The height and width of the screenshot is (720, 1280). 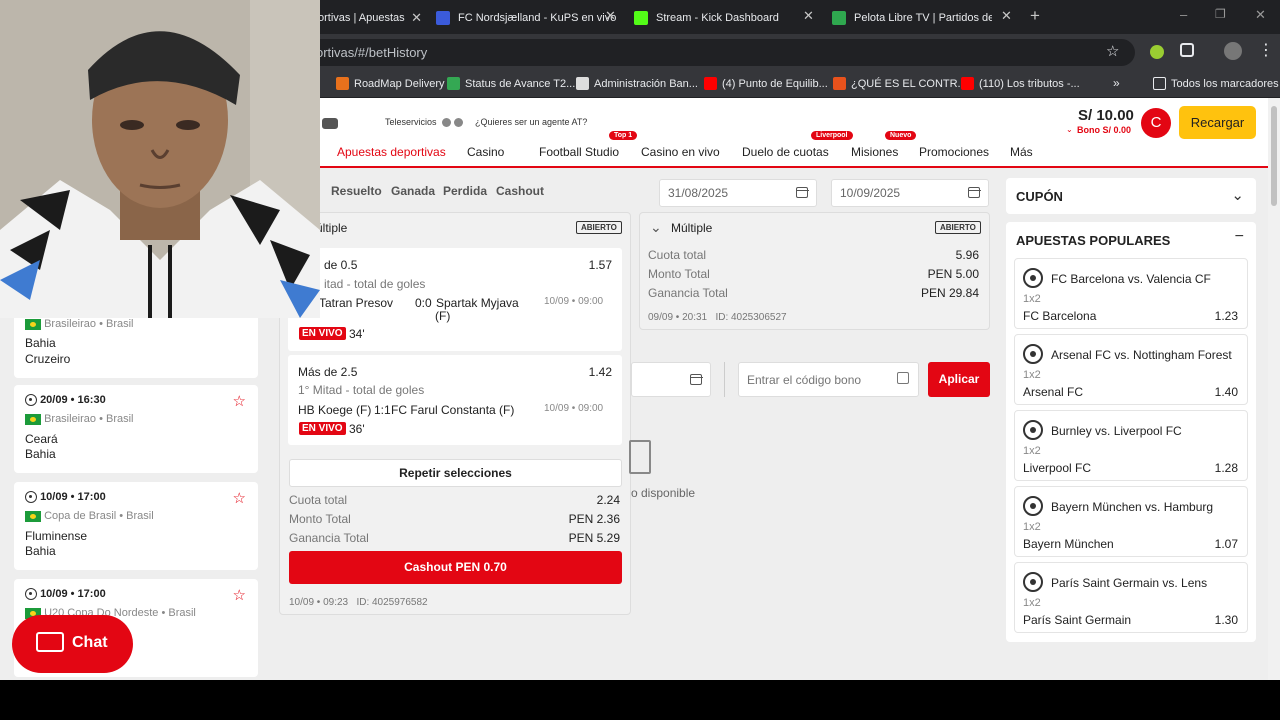 I want to click on nav-casino-en-vivo: Casino en vivo, so click(x=680, y=152).